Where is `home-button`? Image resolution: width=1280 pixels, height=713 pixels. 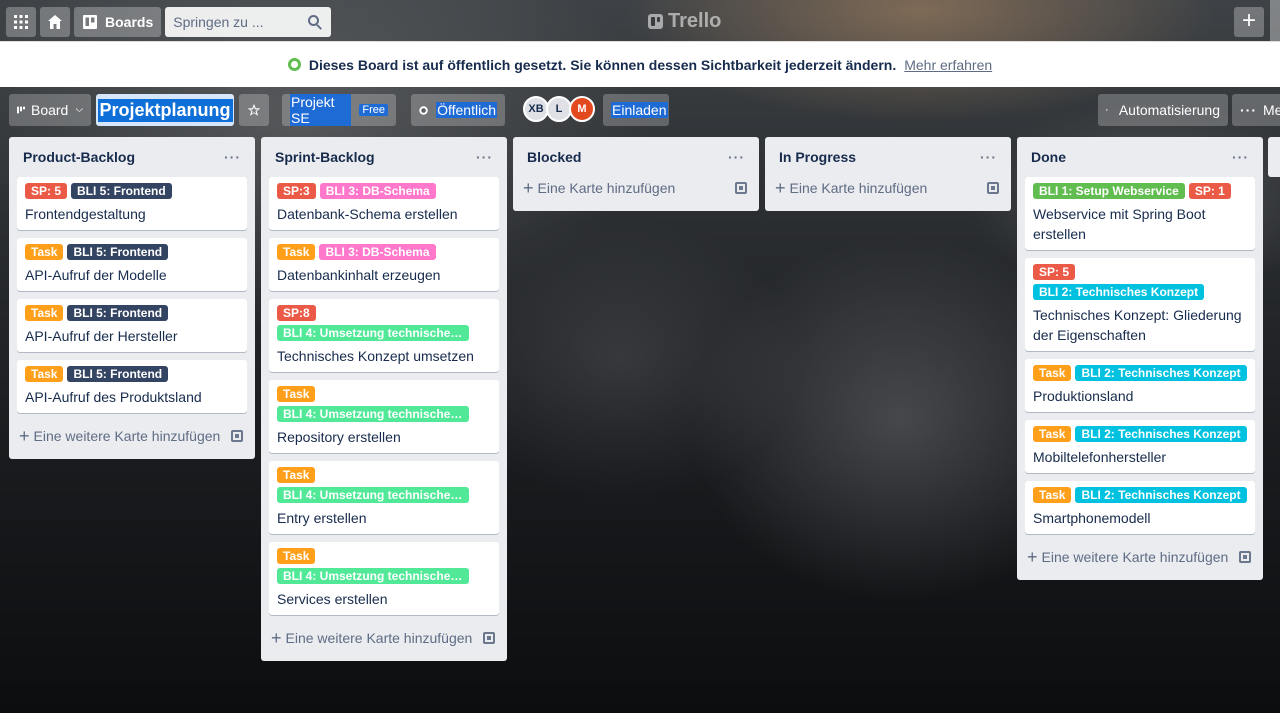 home-button is located at coordinates (55, 22).